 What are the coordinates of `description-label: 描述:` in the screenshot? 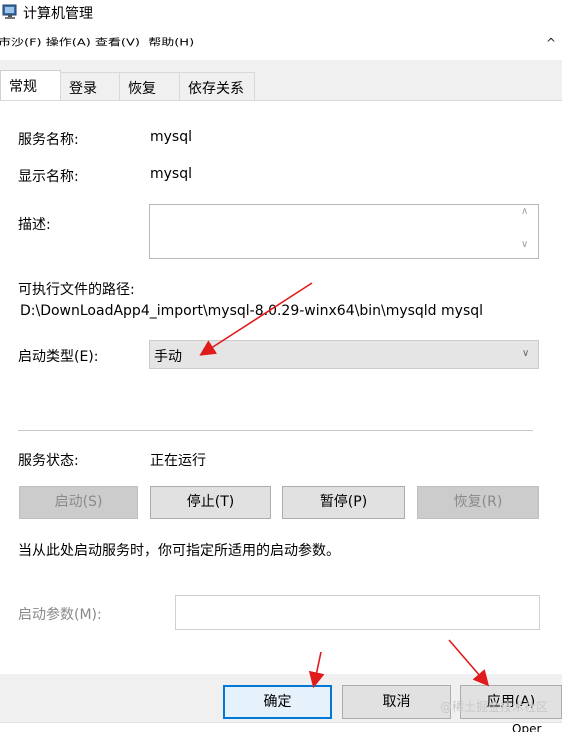 It's located at (34, 225).